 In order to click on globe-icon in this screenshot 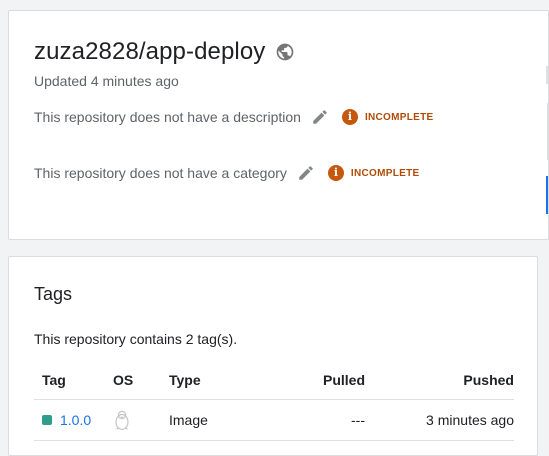, I will do `click(285, 52)`.